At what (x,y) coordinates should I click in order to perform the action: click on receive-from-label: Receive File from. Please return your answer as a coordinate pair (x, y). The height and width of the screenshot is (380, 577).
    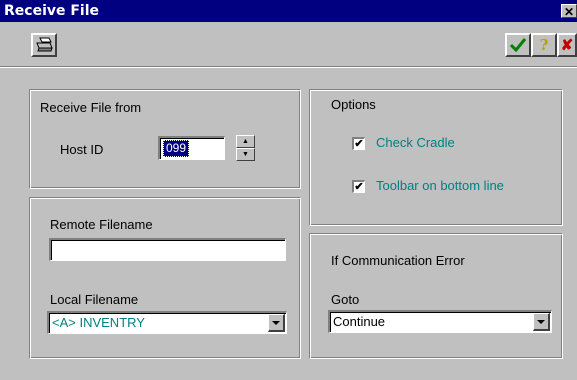
    Looking at the image, I should click on (91, 107).